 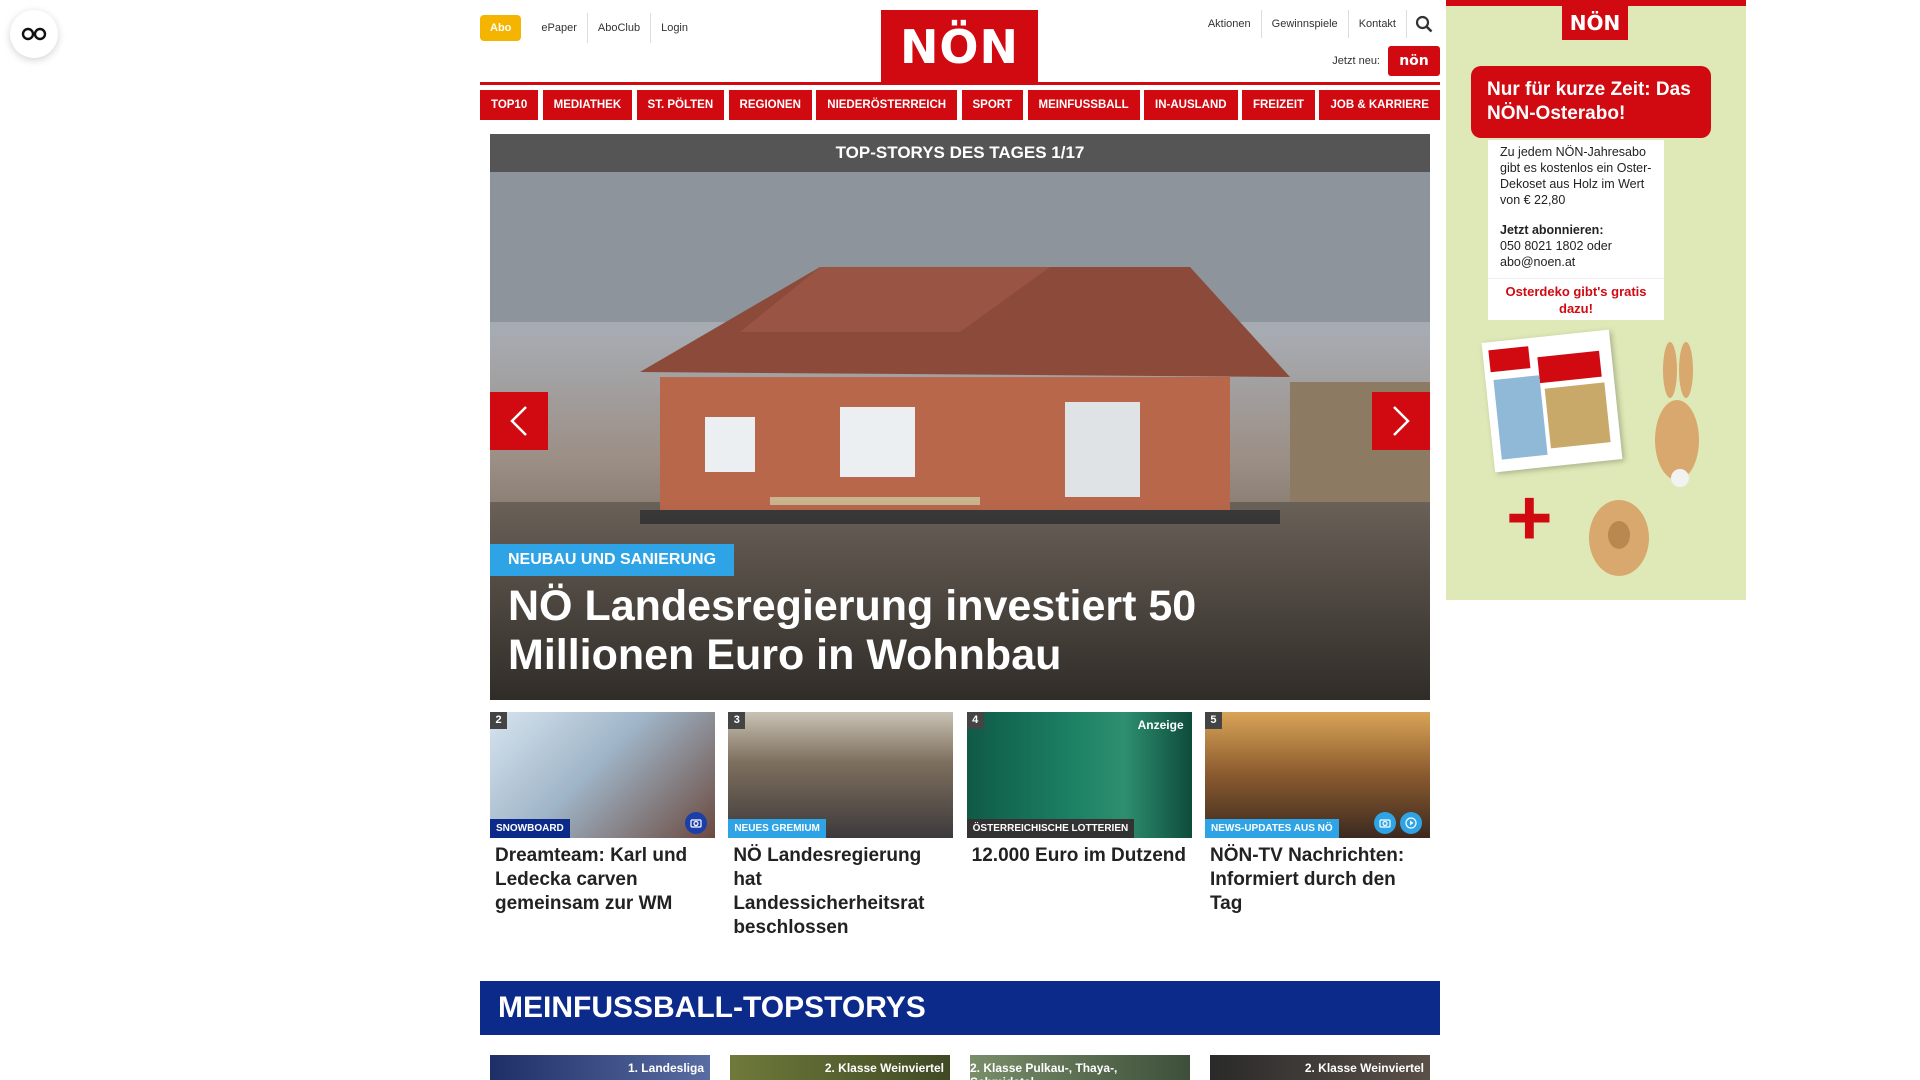 I want to click on teaser-rank: 4, so click(x=975, y=720).